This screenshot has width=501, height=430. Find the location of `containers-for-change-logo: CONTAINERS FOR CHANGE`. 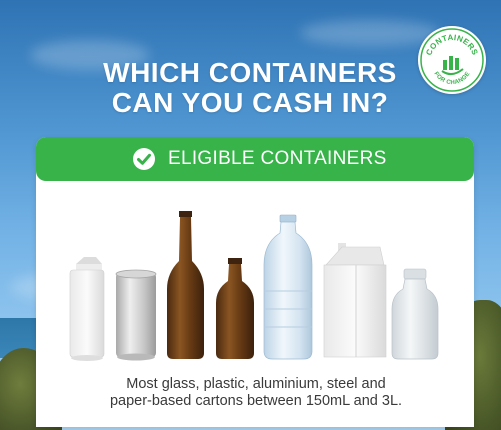

containers-for-change-logo: CONTAINERS FOR CHANGE is located at coordinates (452, 60).